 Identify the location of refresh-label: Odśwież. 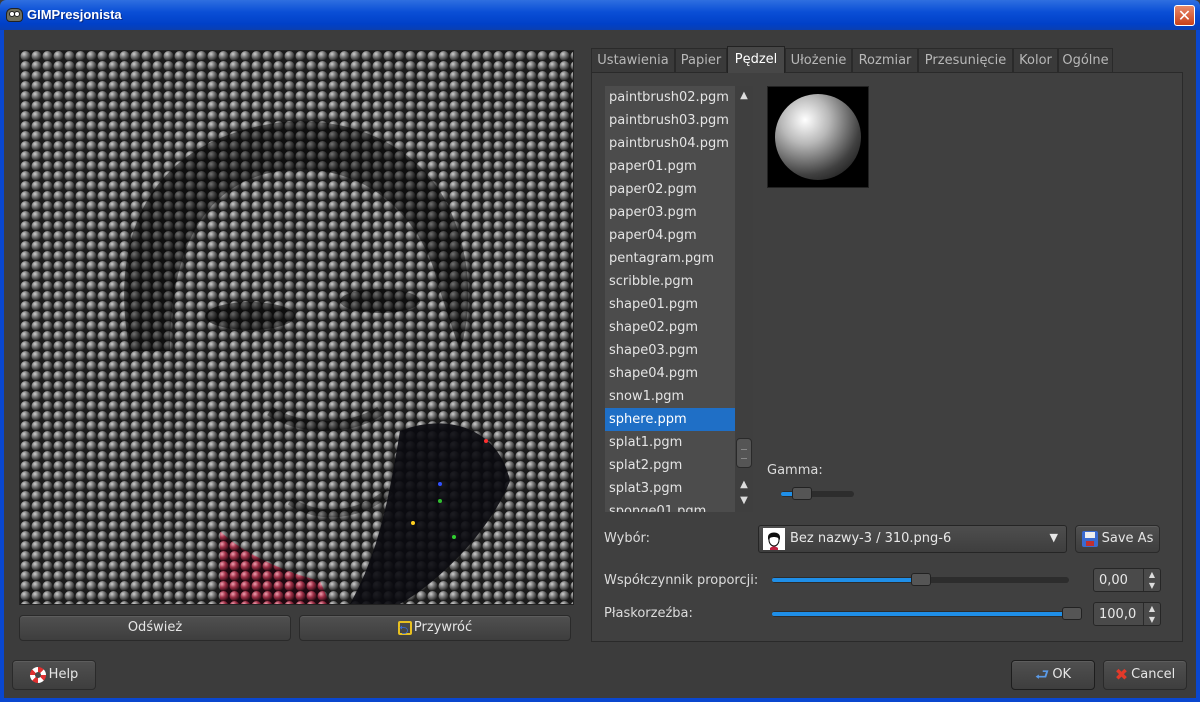
(155, 627).